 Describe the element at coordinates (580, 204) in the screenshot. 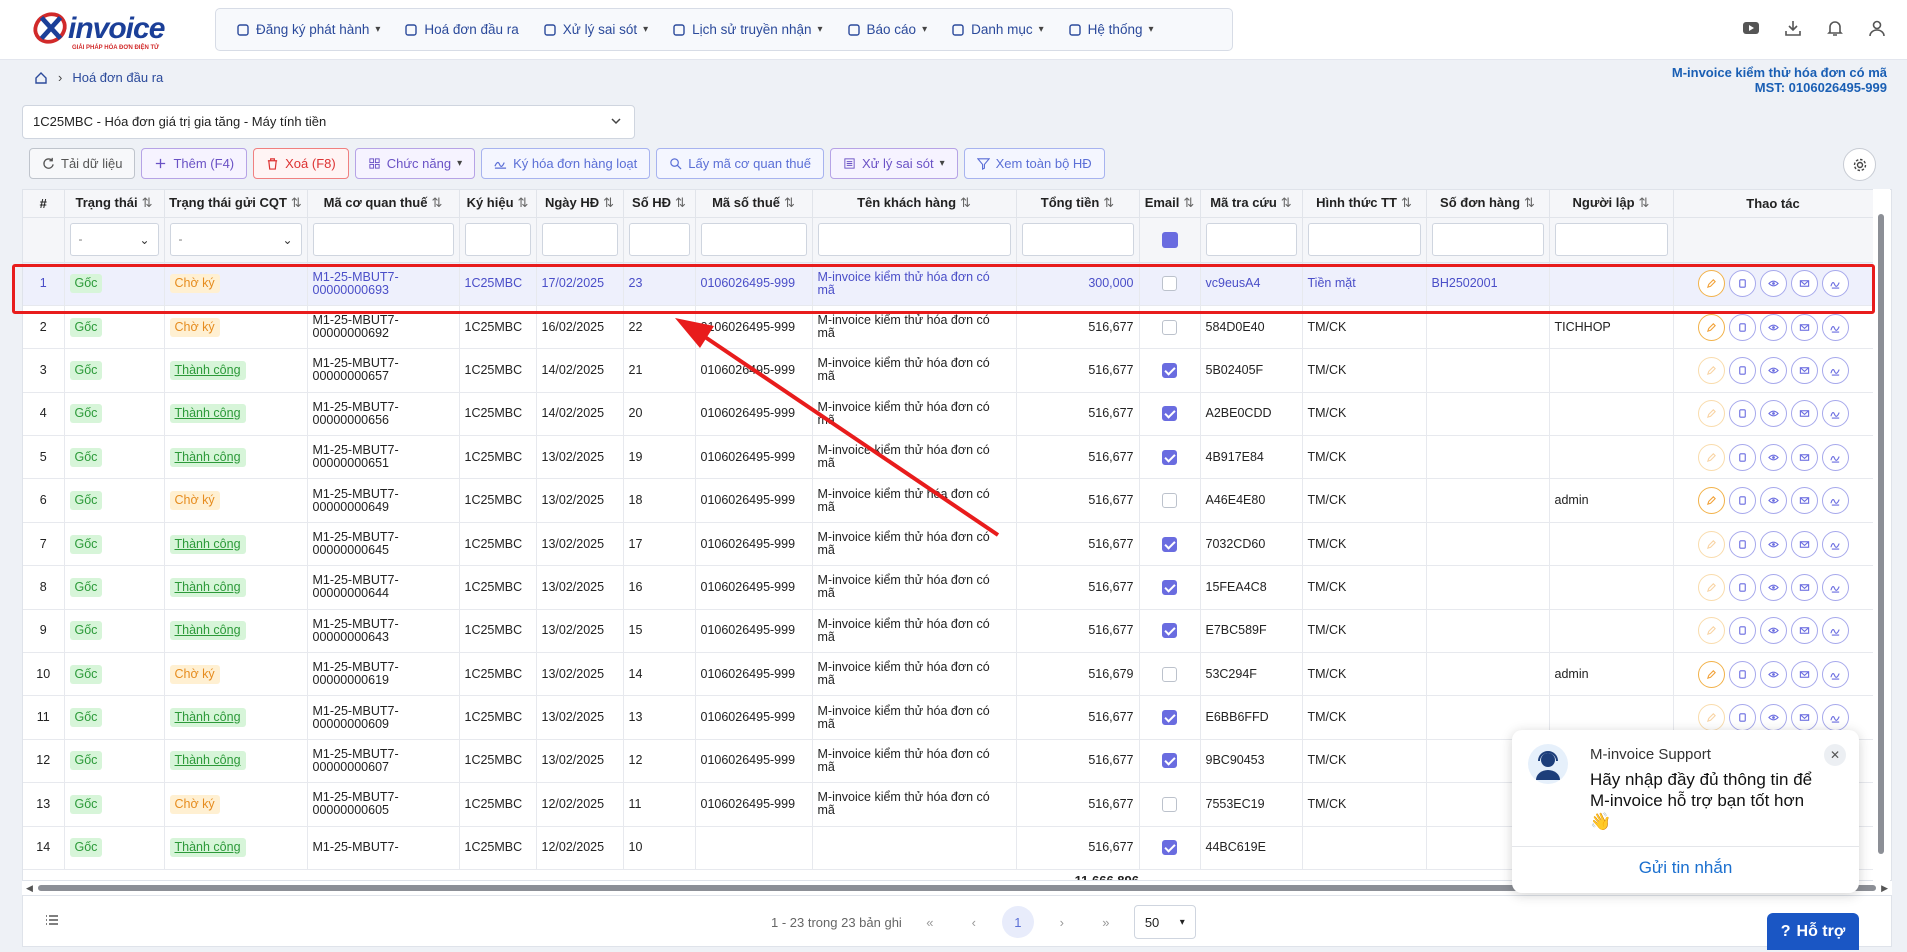

I see `column-header: Ngày HĐ ⇅` at that location.